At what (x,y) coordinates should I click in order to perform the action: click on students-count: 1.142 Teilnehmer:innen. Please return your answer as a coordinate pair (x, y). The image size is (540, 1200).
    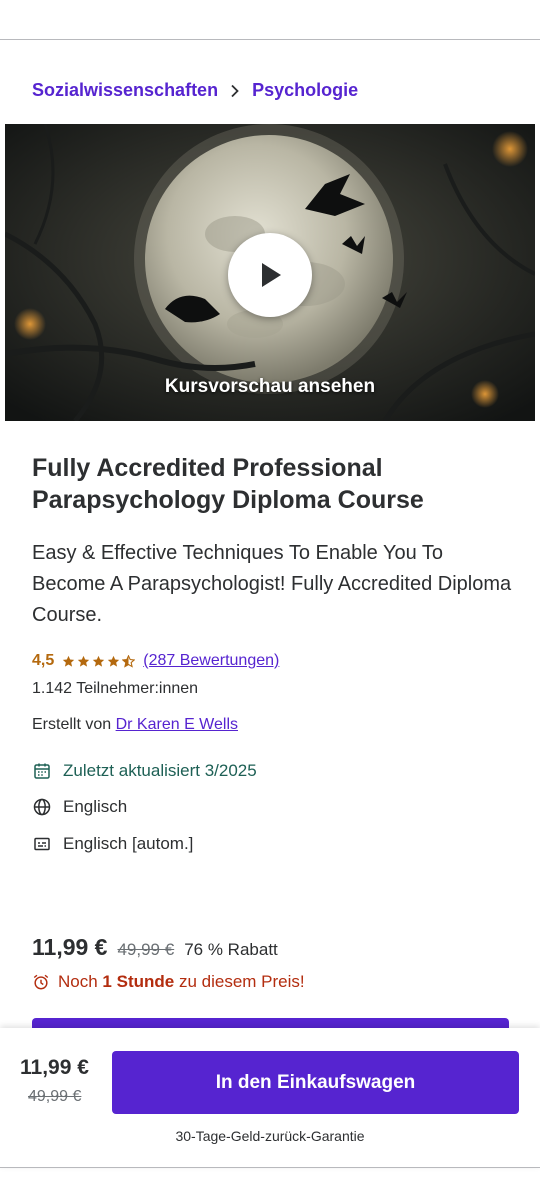
    Looking at the image, I should click on (115, 688).